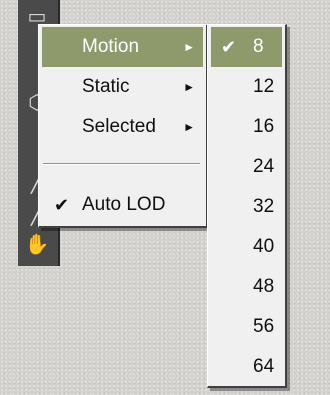 The image size is (330, 395). What do you see at coordinates (246, 327) in the screenshot?
I see `submenu-item-56: 56` at bounding box center [246, 327].